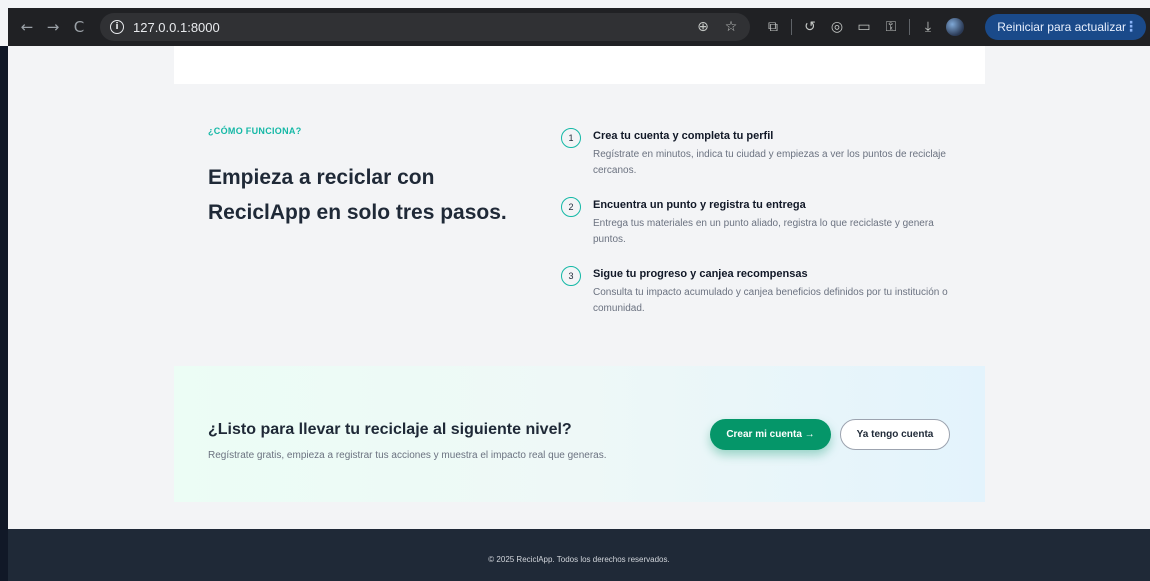 Image resolution: width=1150 pixels, height=581 pixels. Describe the element at coordinates (837, 27) in the screenshot. I see `lens-icon: ◎` at that location.